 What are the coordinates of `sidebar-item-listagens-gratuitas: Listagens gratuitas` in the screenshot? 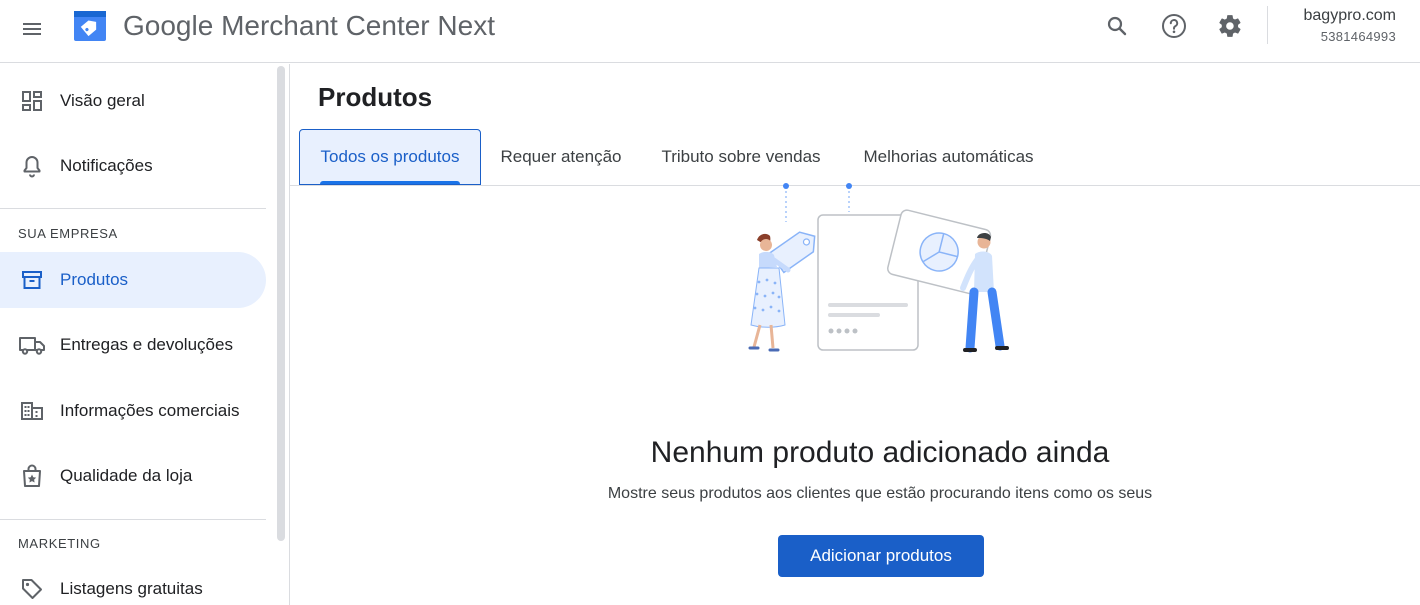 It's located at (133, 583).